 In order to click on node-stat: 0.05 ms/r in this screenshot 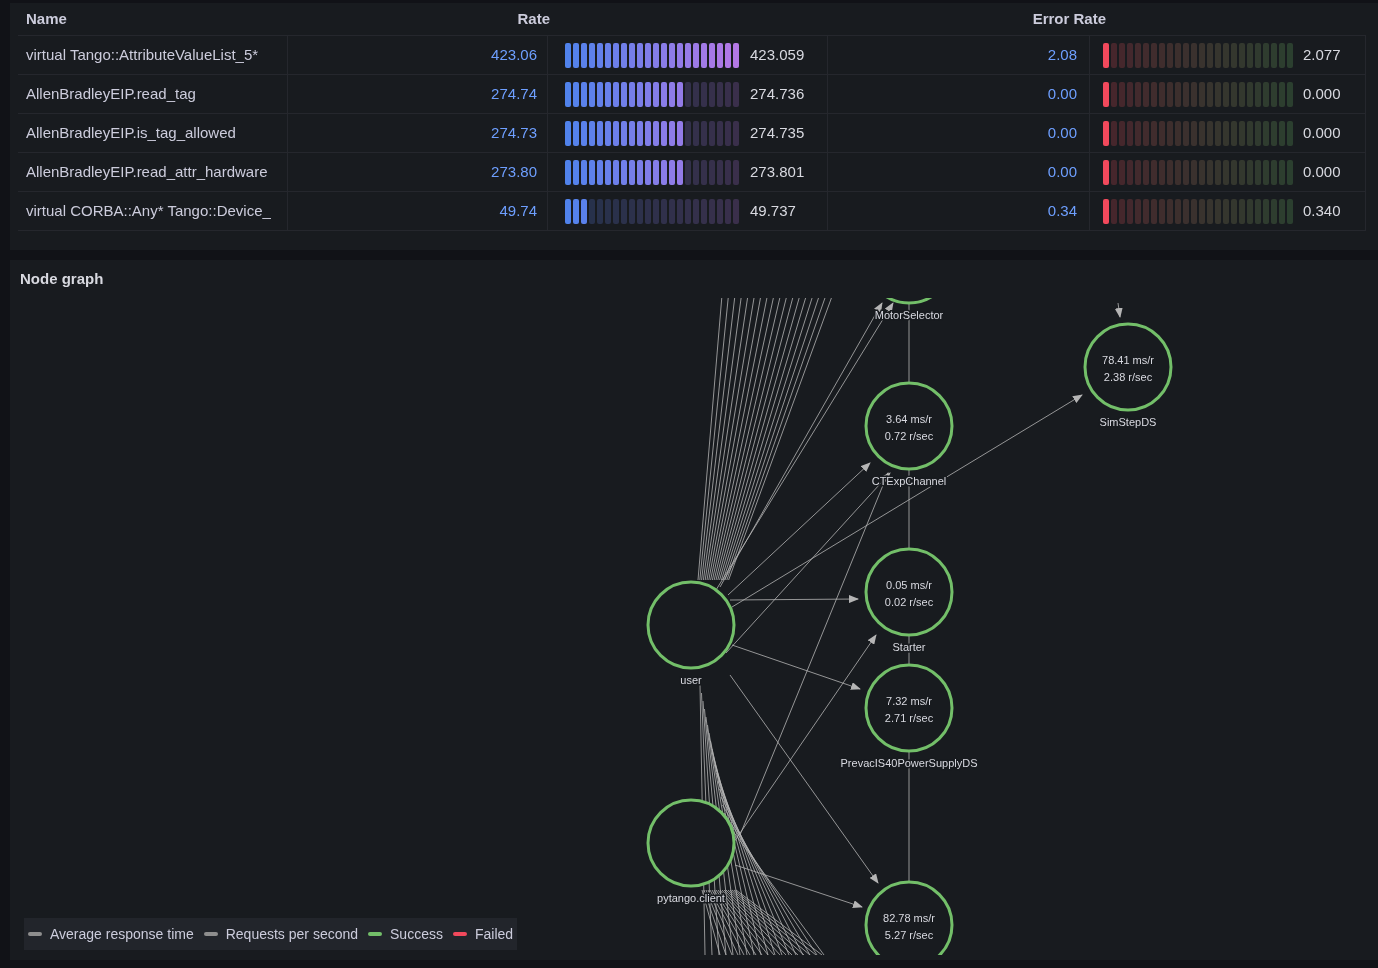, I will do `click(909, 585)`.